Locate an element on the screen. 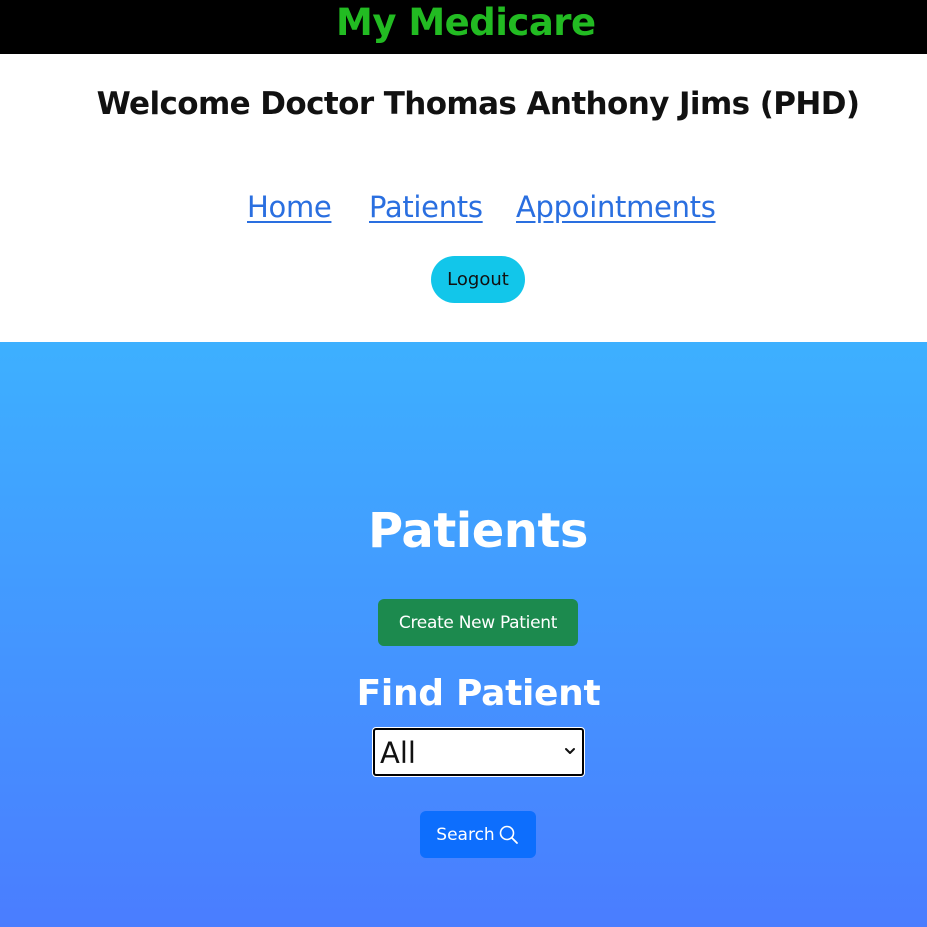 This screenshot has width=927, height=927. patient-filter-value: All is located at coordinates (398, 753).